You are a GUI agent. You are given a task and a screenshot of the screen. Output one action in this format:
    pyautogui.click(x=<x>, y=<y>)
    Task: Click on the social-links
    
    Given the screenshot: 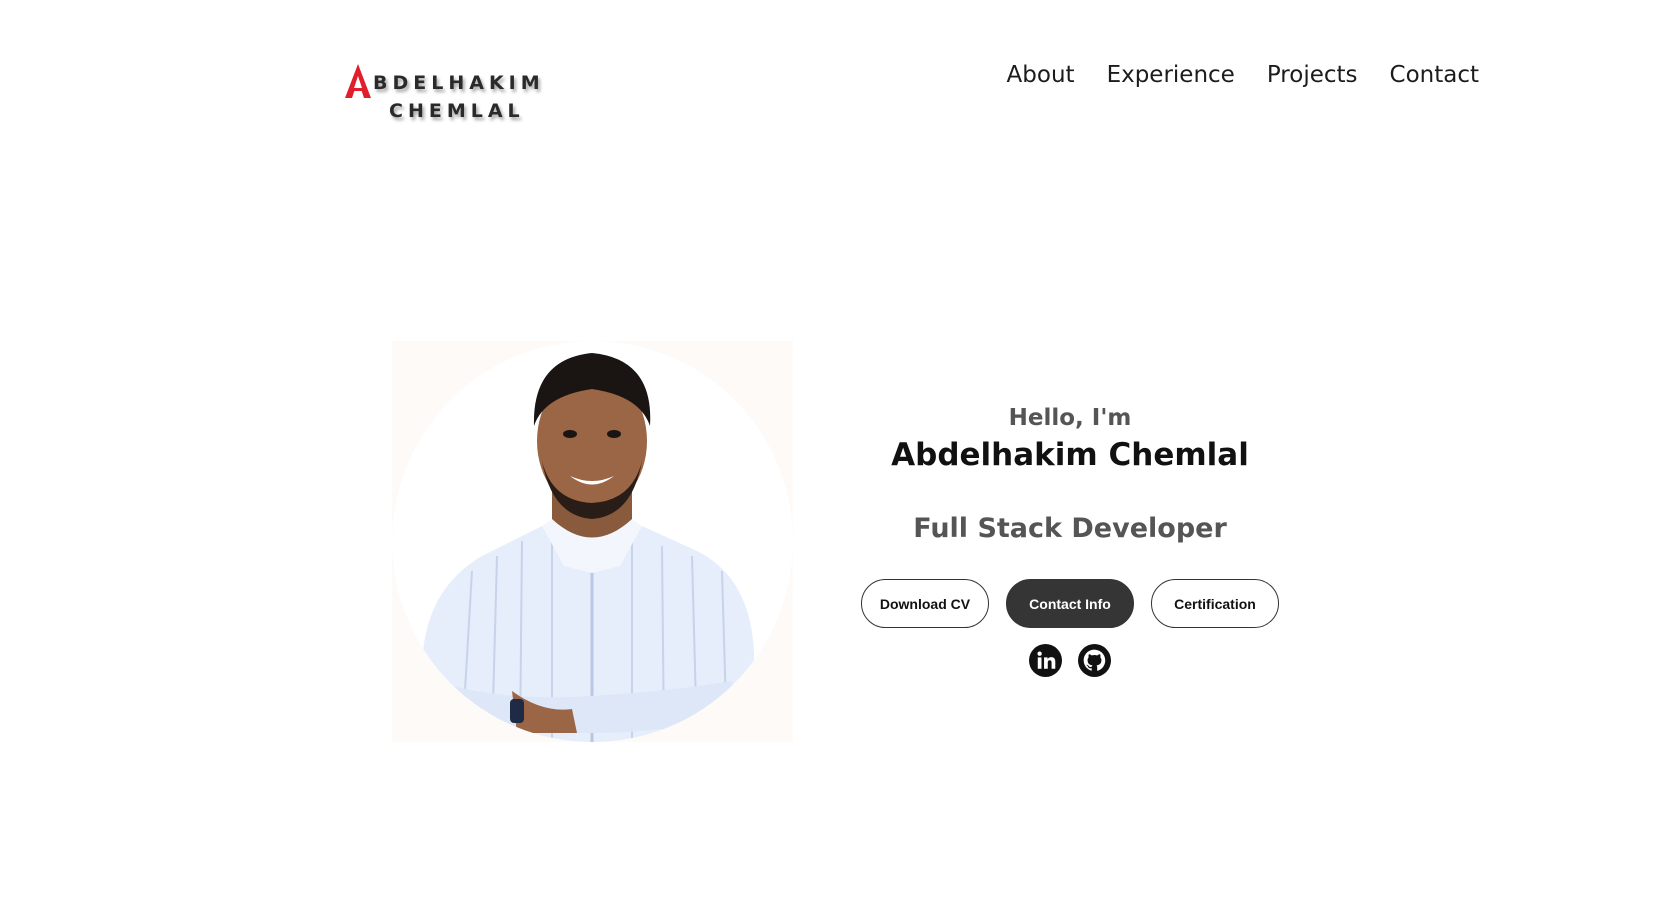 What is the action you would take?
    pyautogui.click(x=1070, y=660)
    